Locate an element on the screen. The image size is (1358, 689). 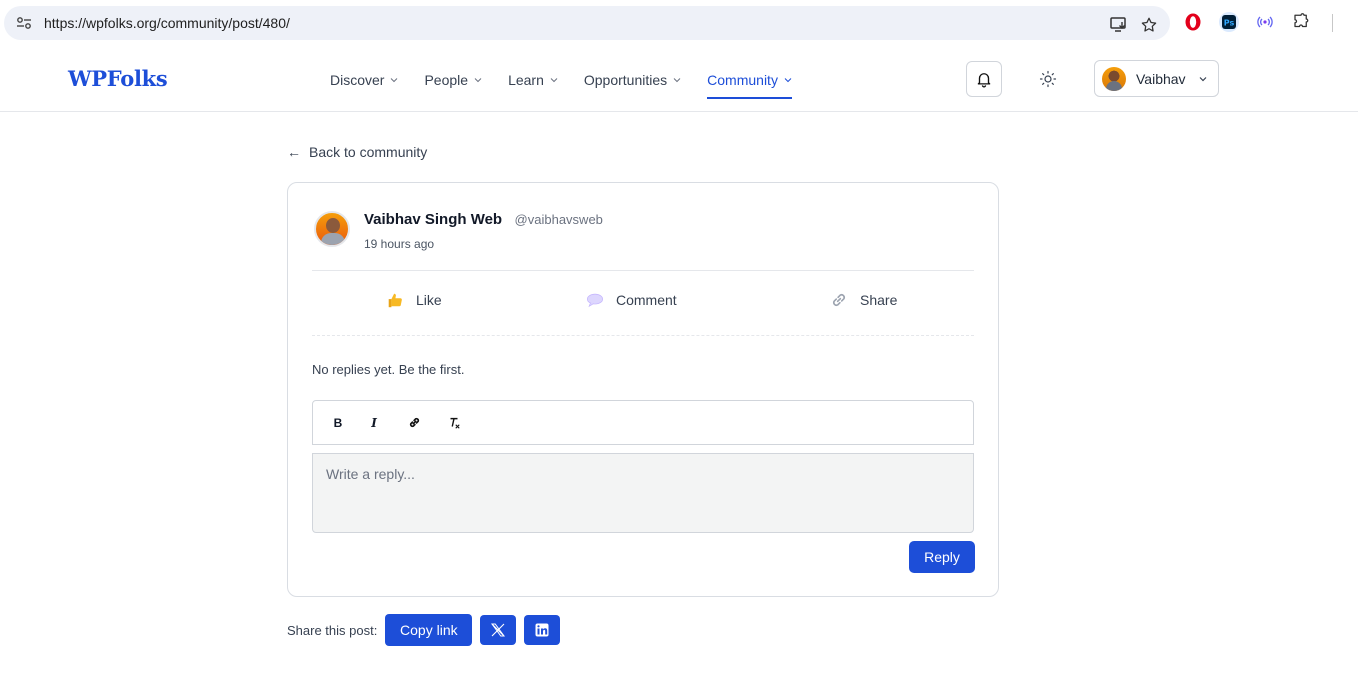
back-to-community-link: ← Back to community is located at coordinates (357, 152).